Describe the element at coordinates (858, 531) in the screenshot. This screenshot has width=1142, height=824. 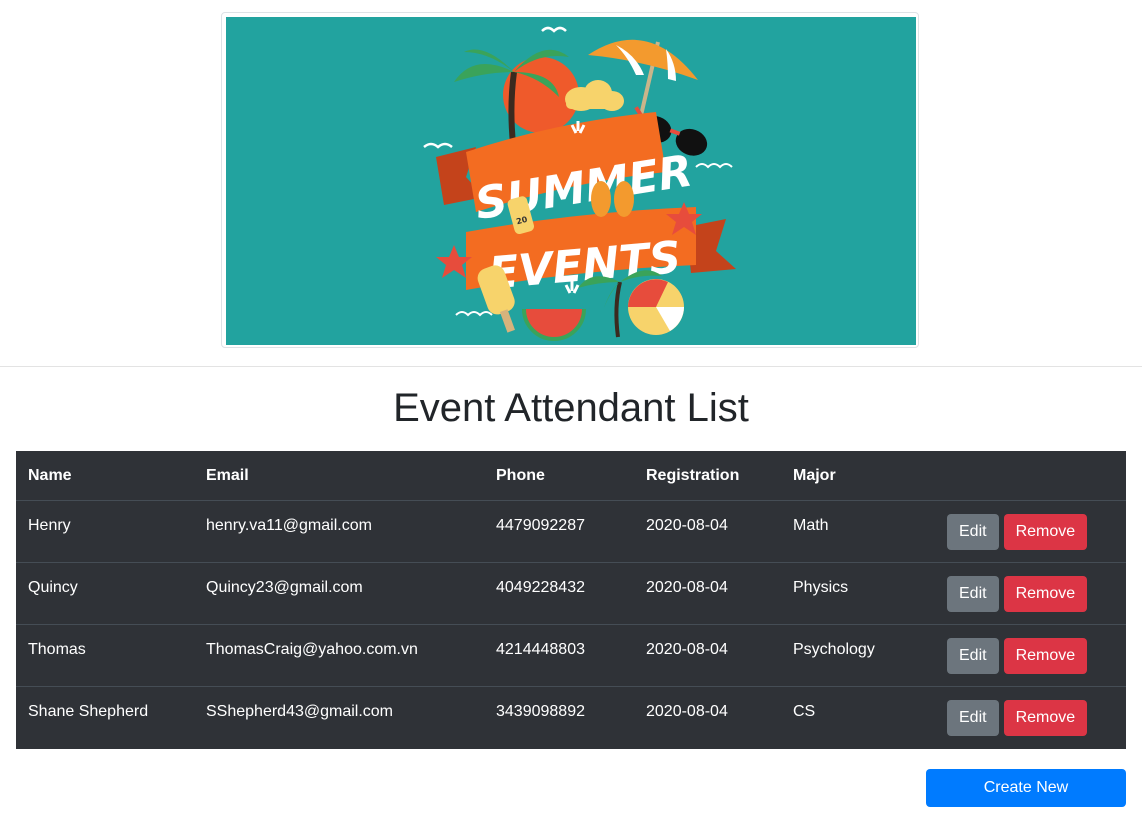
I see `cell-major: Math` at that location.